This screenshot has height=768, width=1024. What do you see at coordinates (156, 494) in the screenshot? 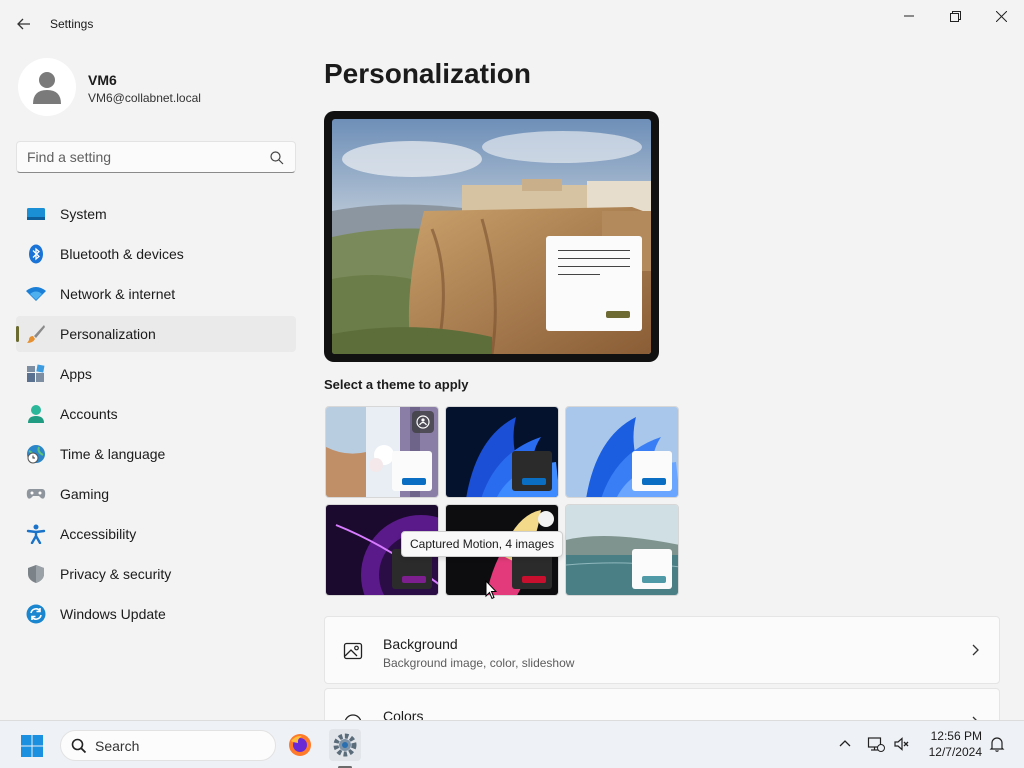
I see `sidebar-item-gaming: Gaming` at bounding box center [156, 494].